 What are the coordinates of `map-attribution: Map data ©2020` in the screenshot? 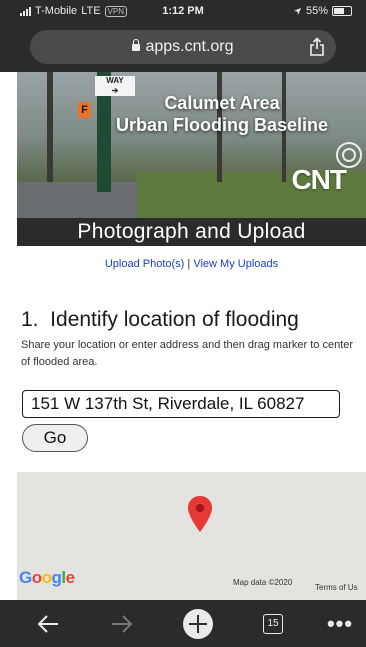 It's located at (263, 582).